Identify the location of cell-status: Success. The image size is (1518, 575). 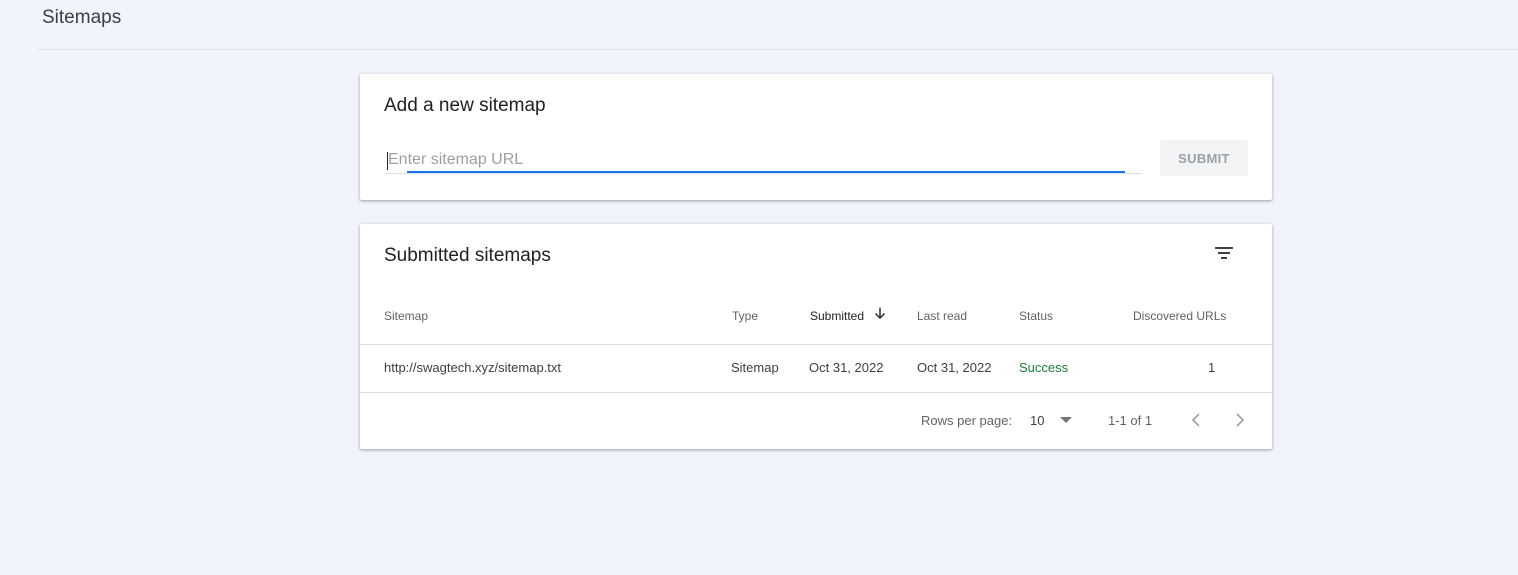
(1044, 367).